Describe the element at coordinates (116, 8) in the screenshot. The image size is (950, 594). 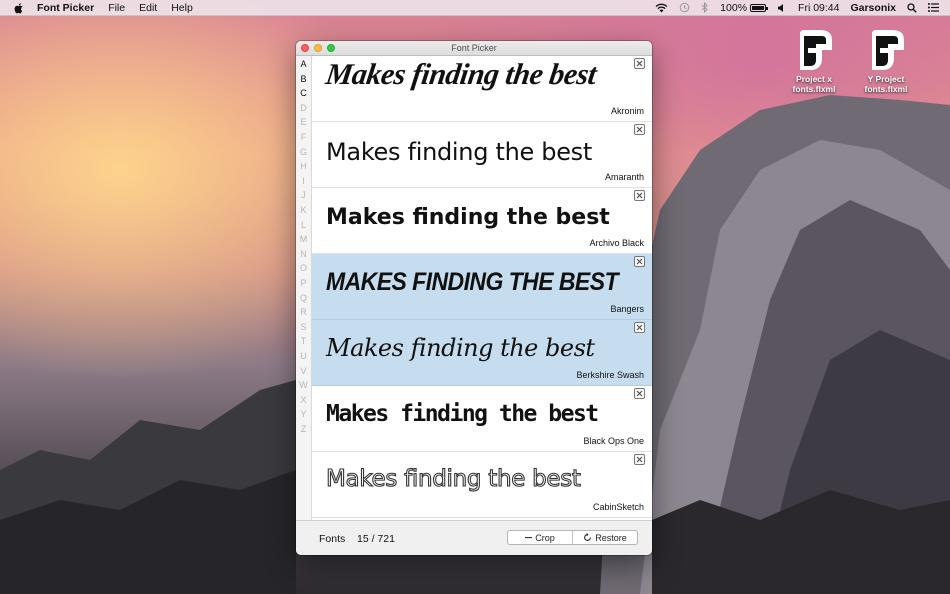
I see `menu-file: File` at that location.